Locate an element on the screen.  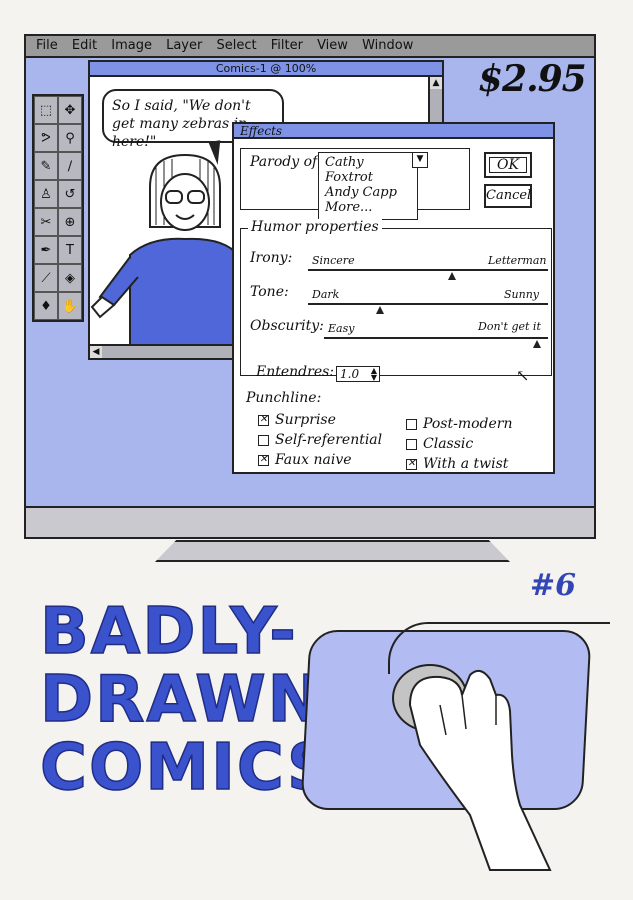
cancel-button: Cancel is located at coordinates (508, 196).